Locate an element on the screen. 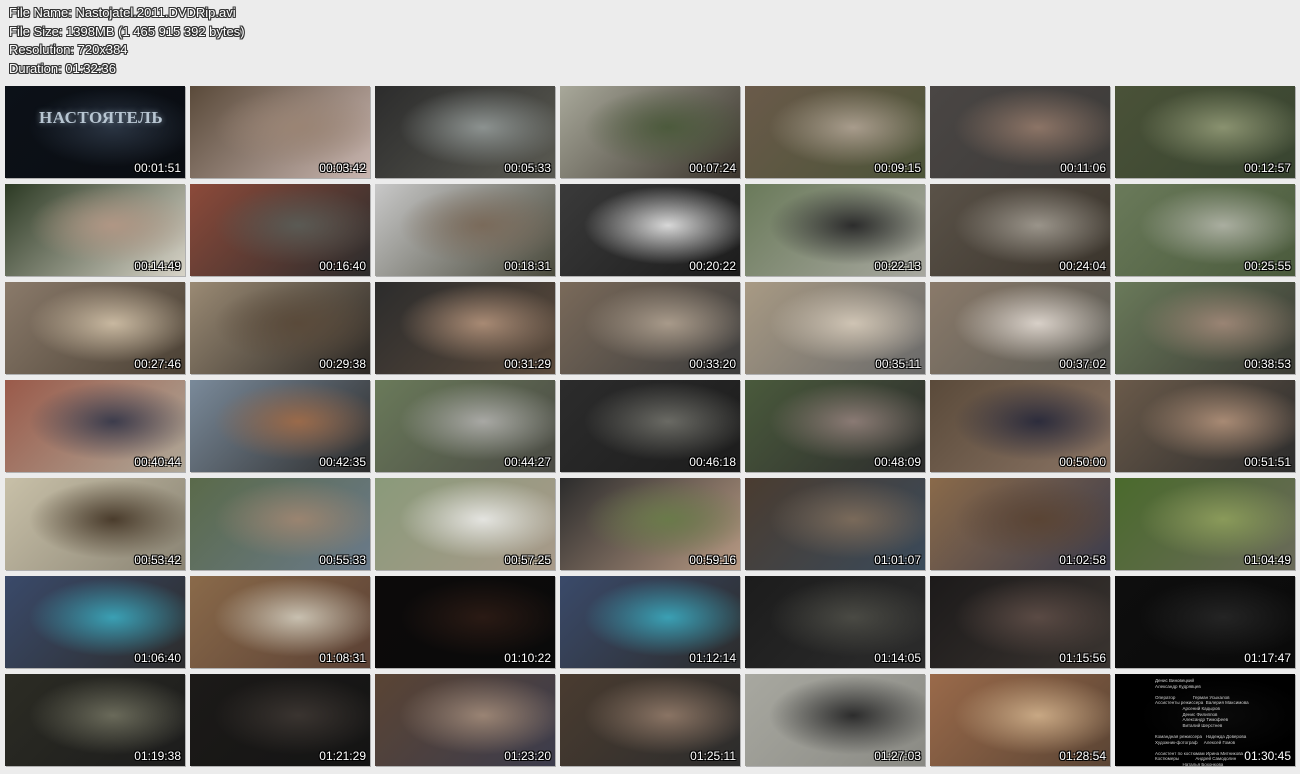  thumbnail-timestamp: 00:07:24 is located at coordinates (712, 168).